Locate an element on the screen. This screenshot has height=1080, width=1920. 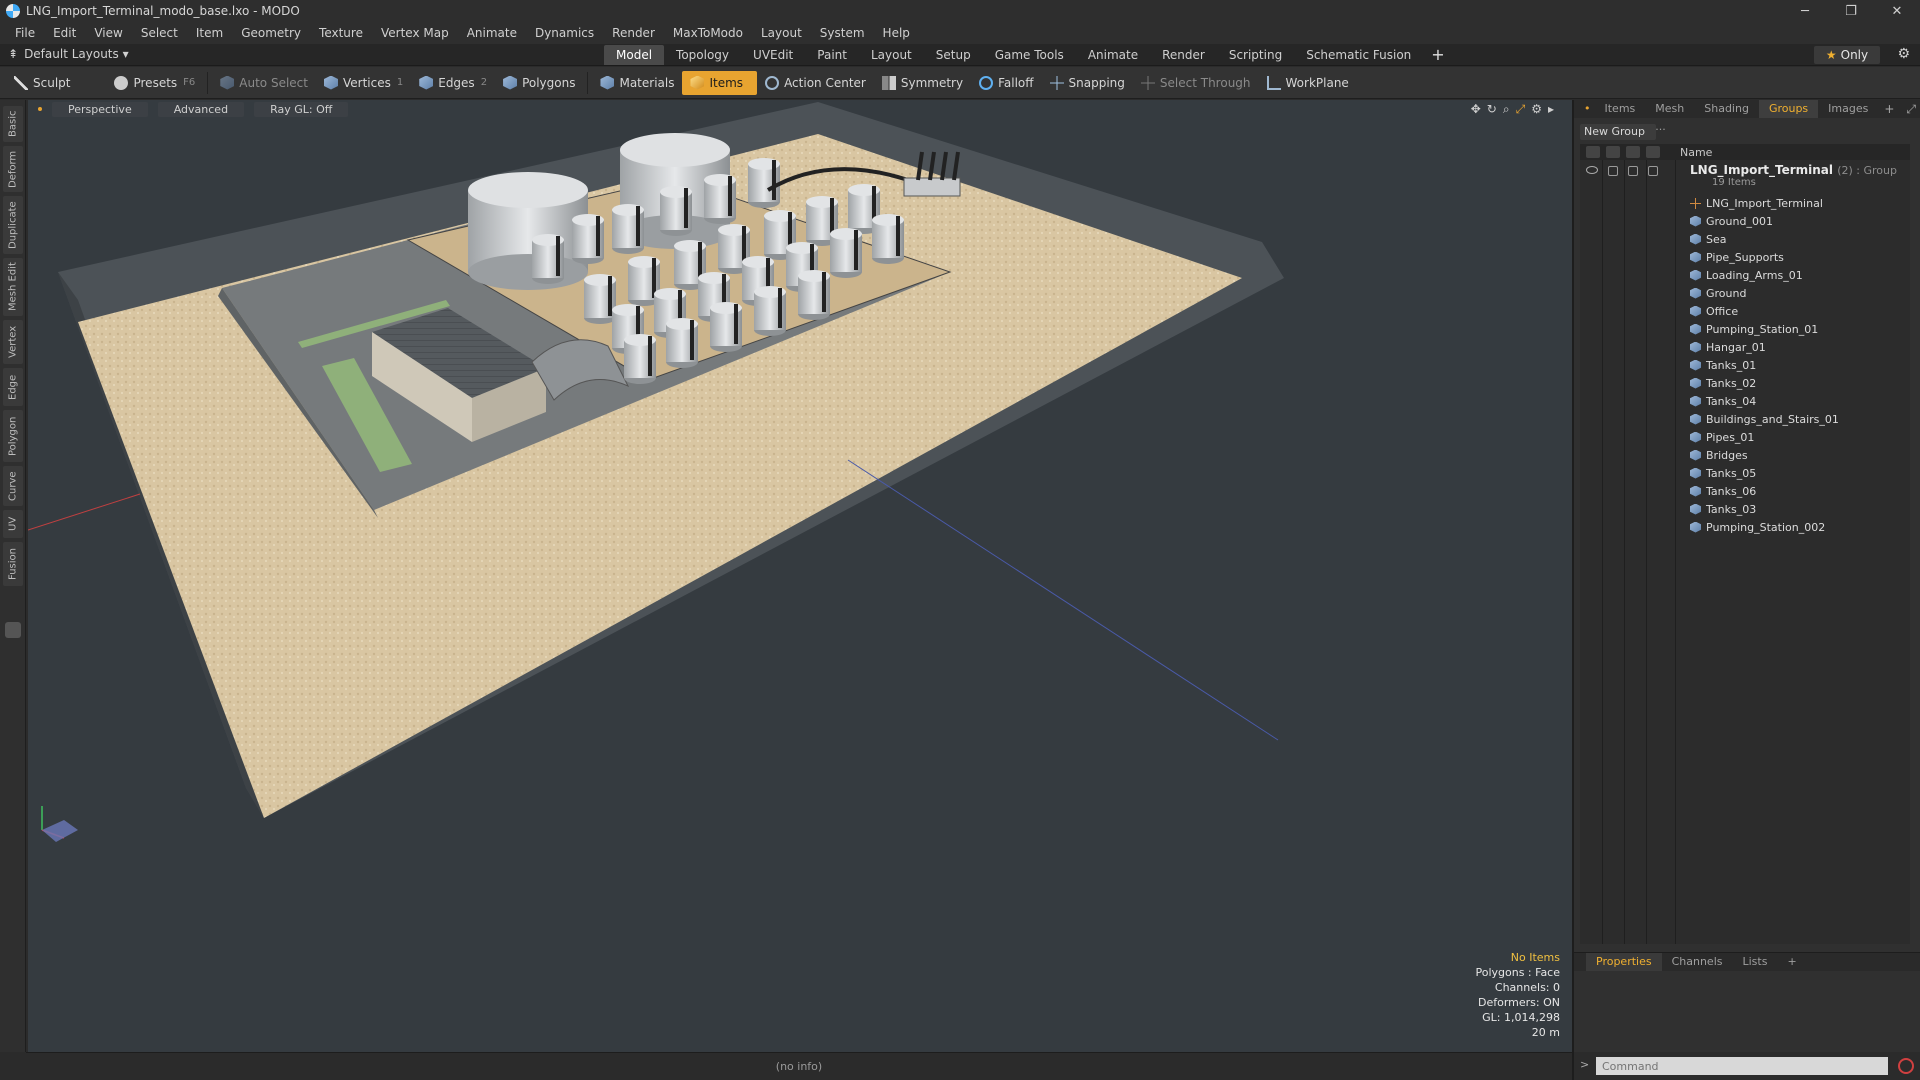
tab-shading: Shading is located at coordinates (1726, 109).